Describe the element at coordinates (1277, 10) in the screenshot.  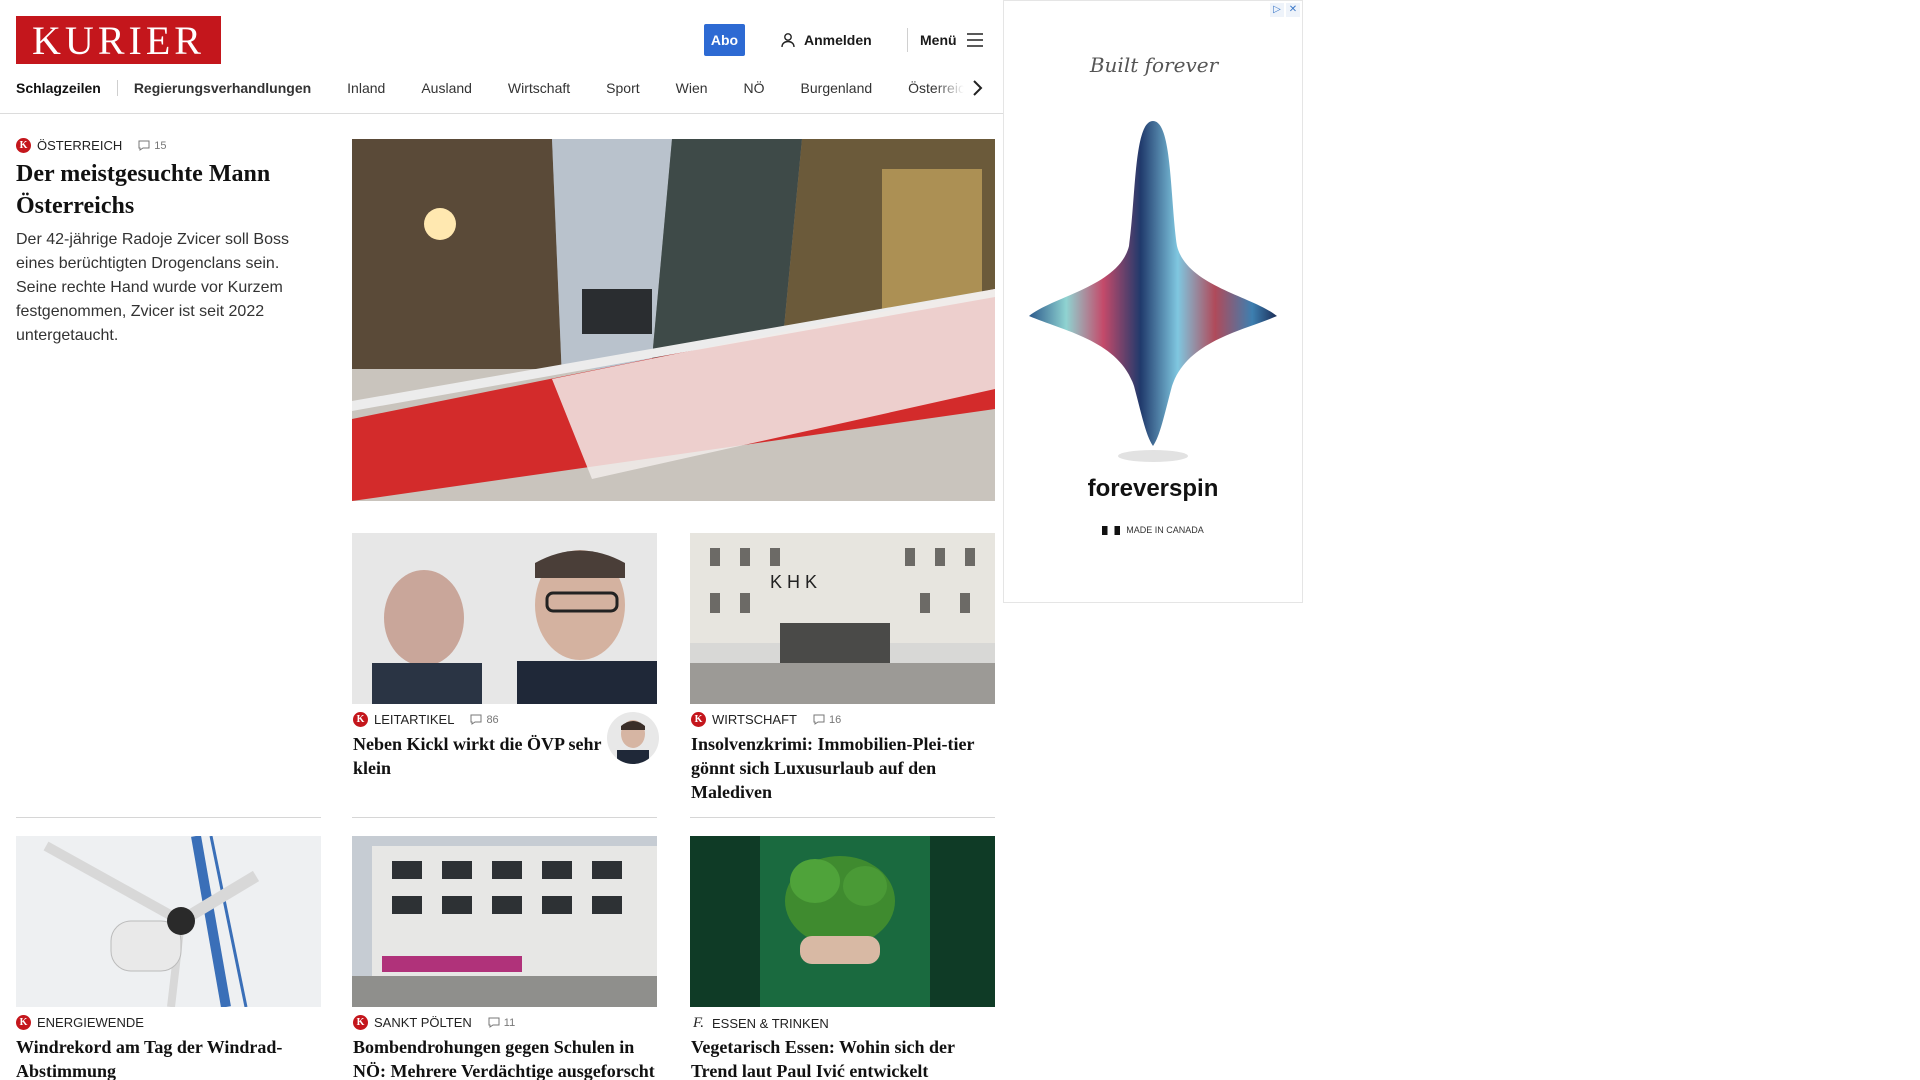
I see `ad-choices-icon: ▷` at that location.